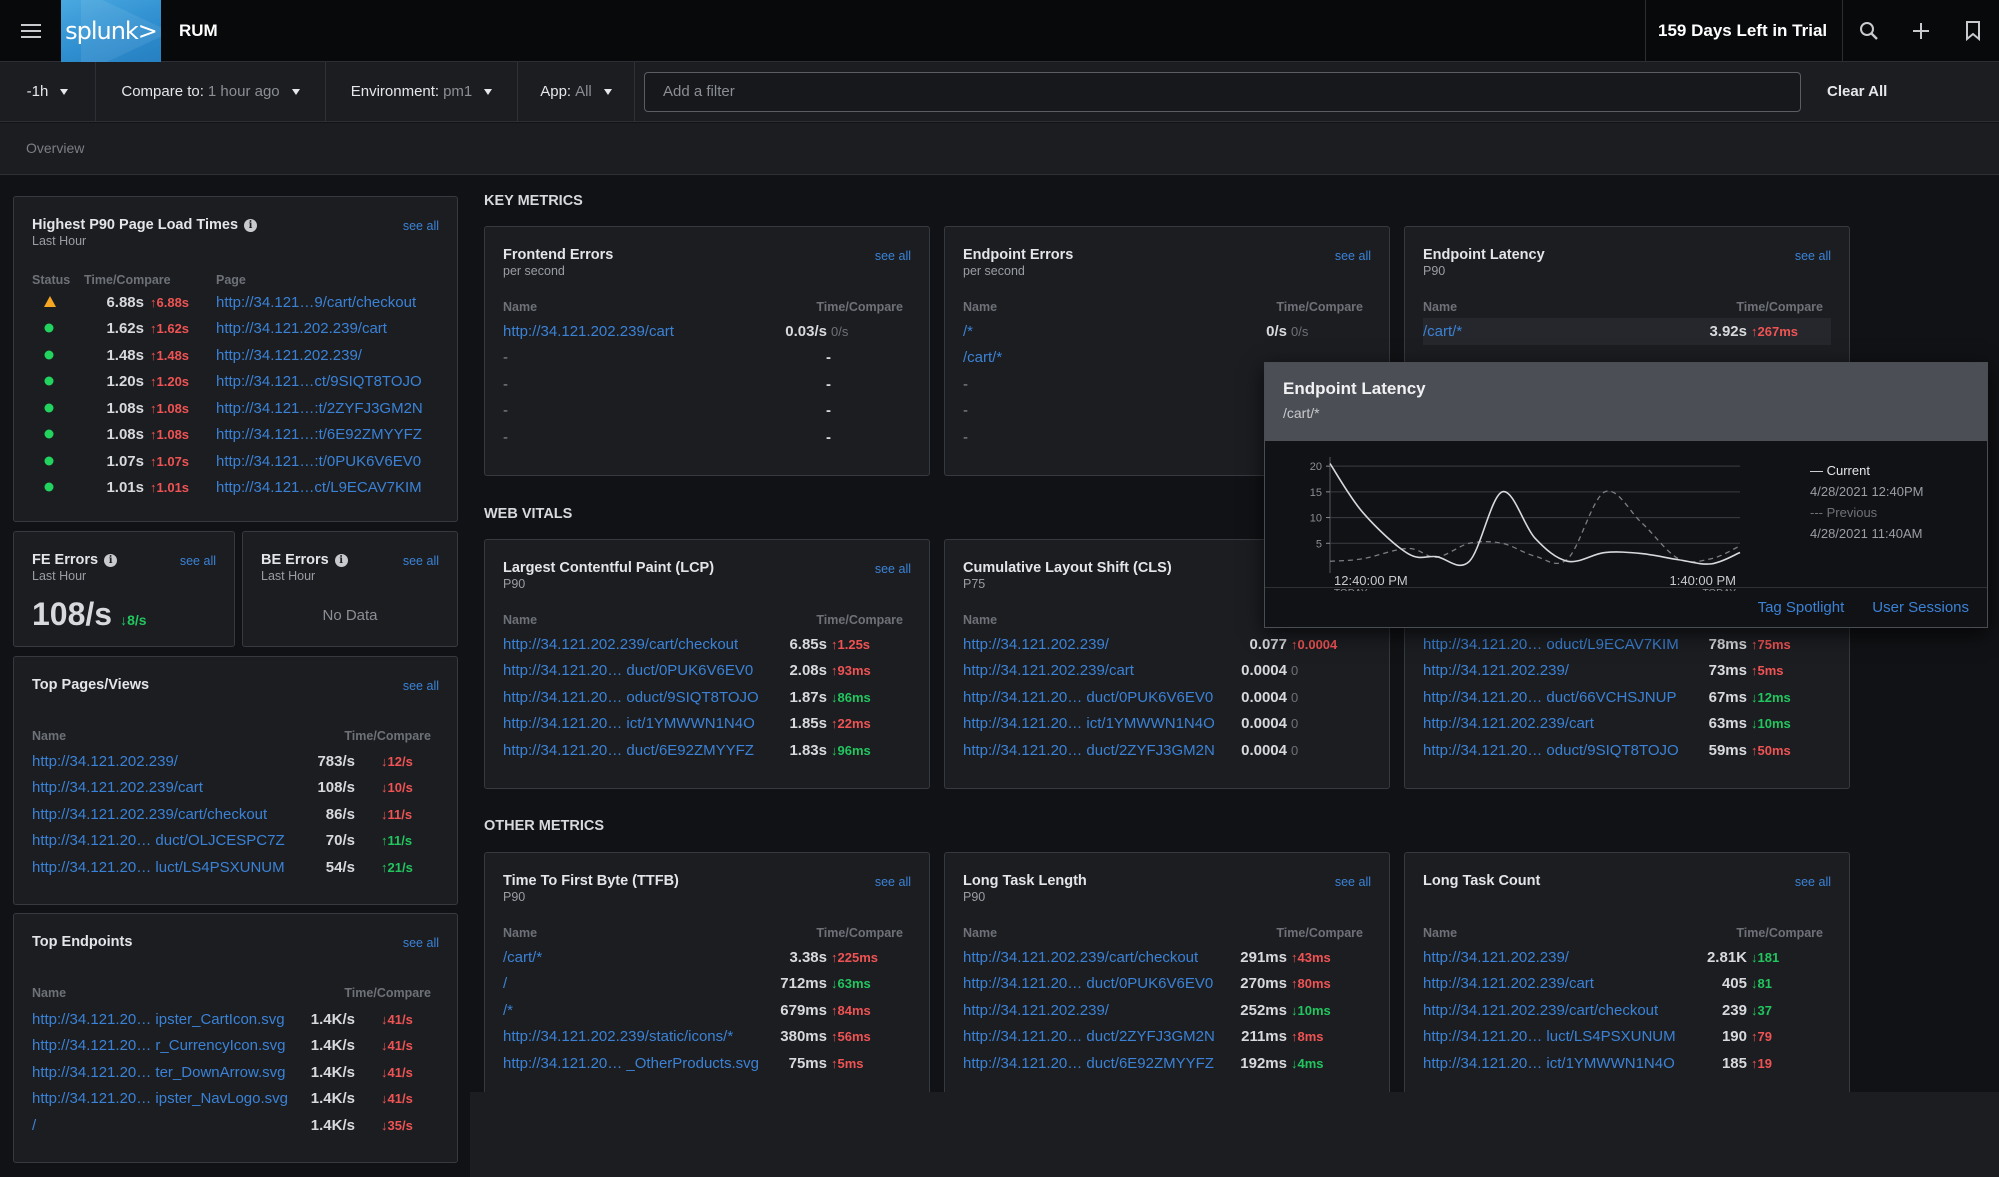 This screenshot has width=1999, height=1177. What do you see at coordinates (30, 31) in the screenshot?
I see `hamburger-menu-icon` at bounding box center [30, 31].